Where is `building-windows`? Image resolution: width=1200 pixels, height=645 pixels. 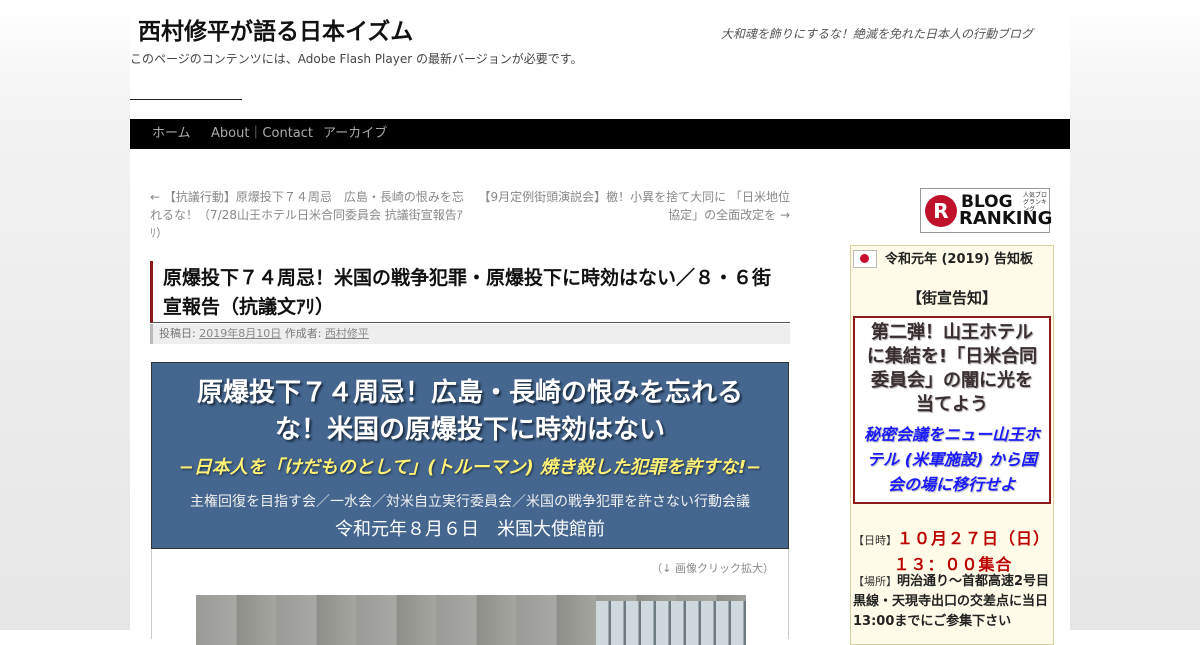 building-windows is located at coordinates (671, 623).